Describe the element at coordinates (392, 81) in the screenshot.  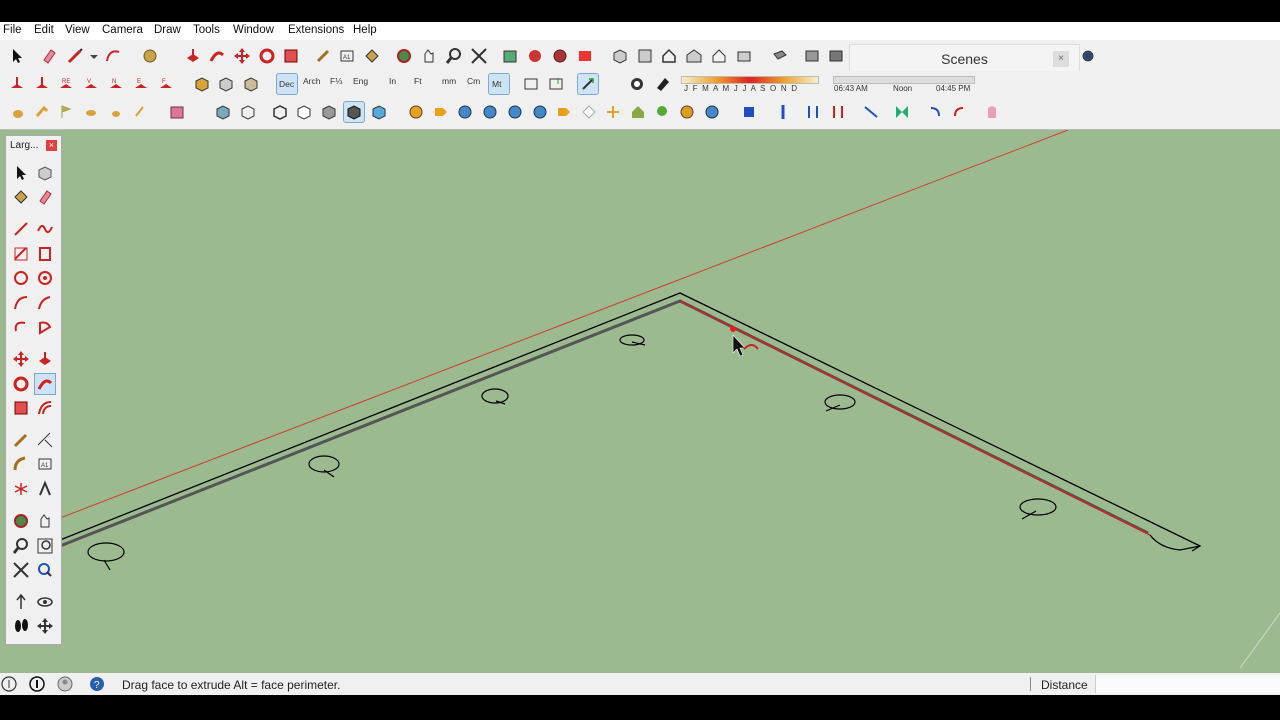
I see `unit-inches-button: In` at that location.